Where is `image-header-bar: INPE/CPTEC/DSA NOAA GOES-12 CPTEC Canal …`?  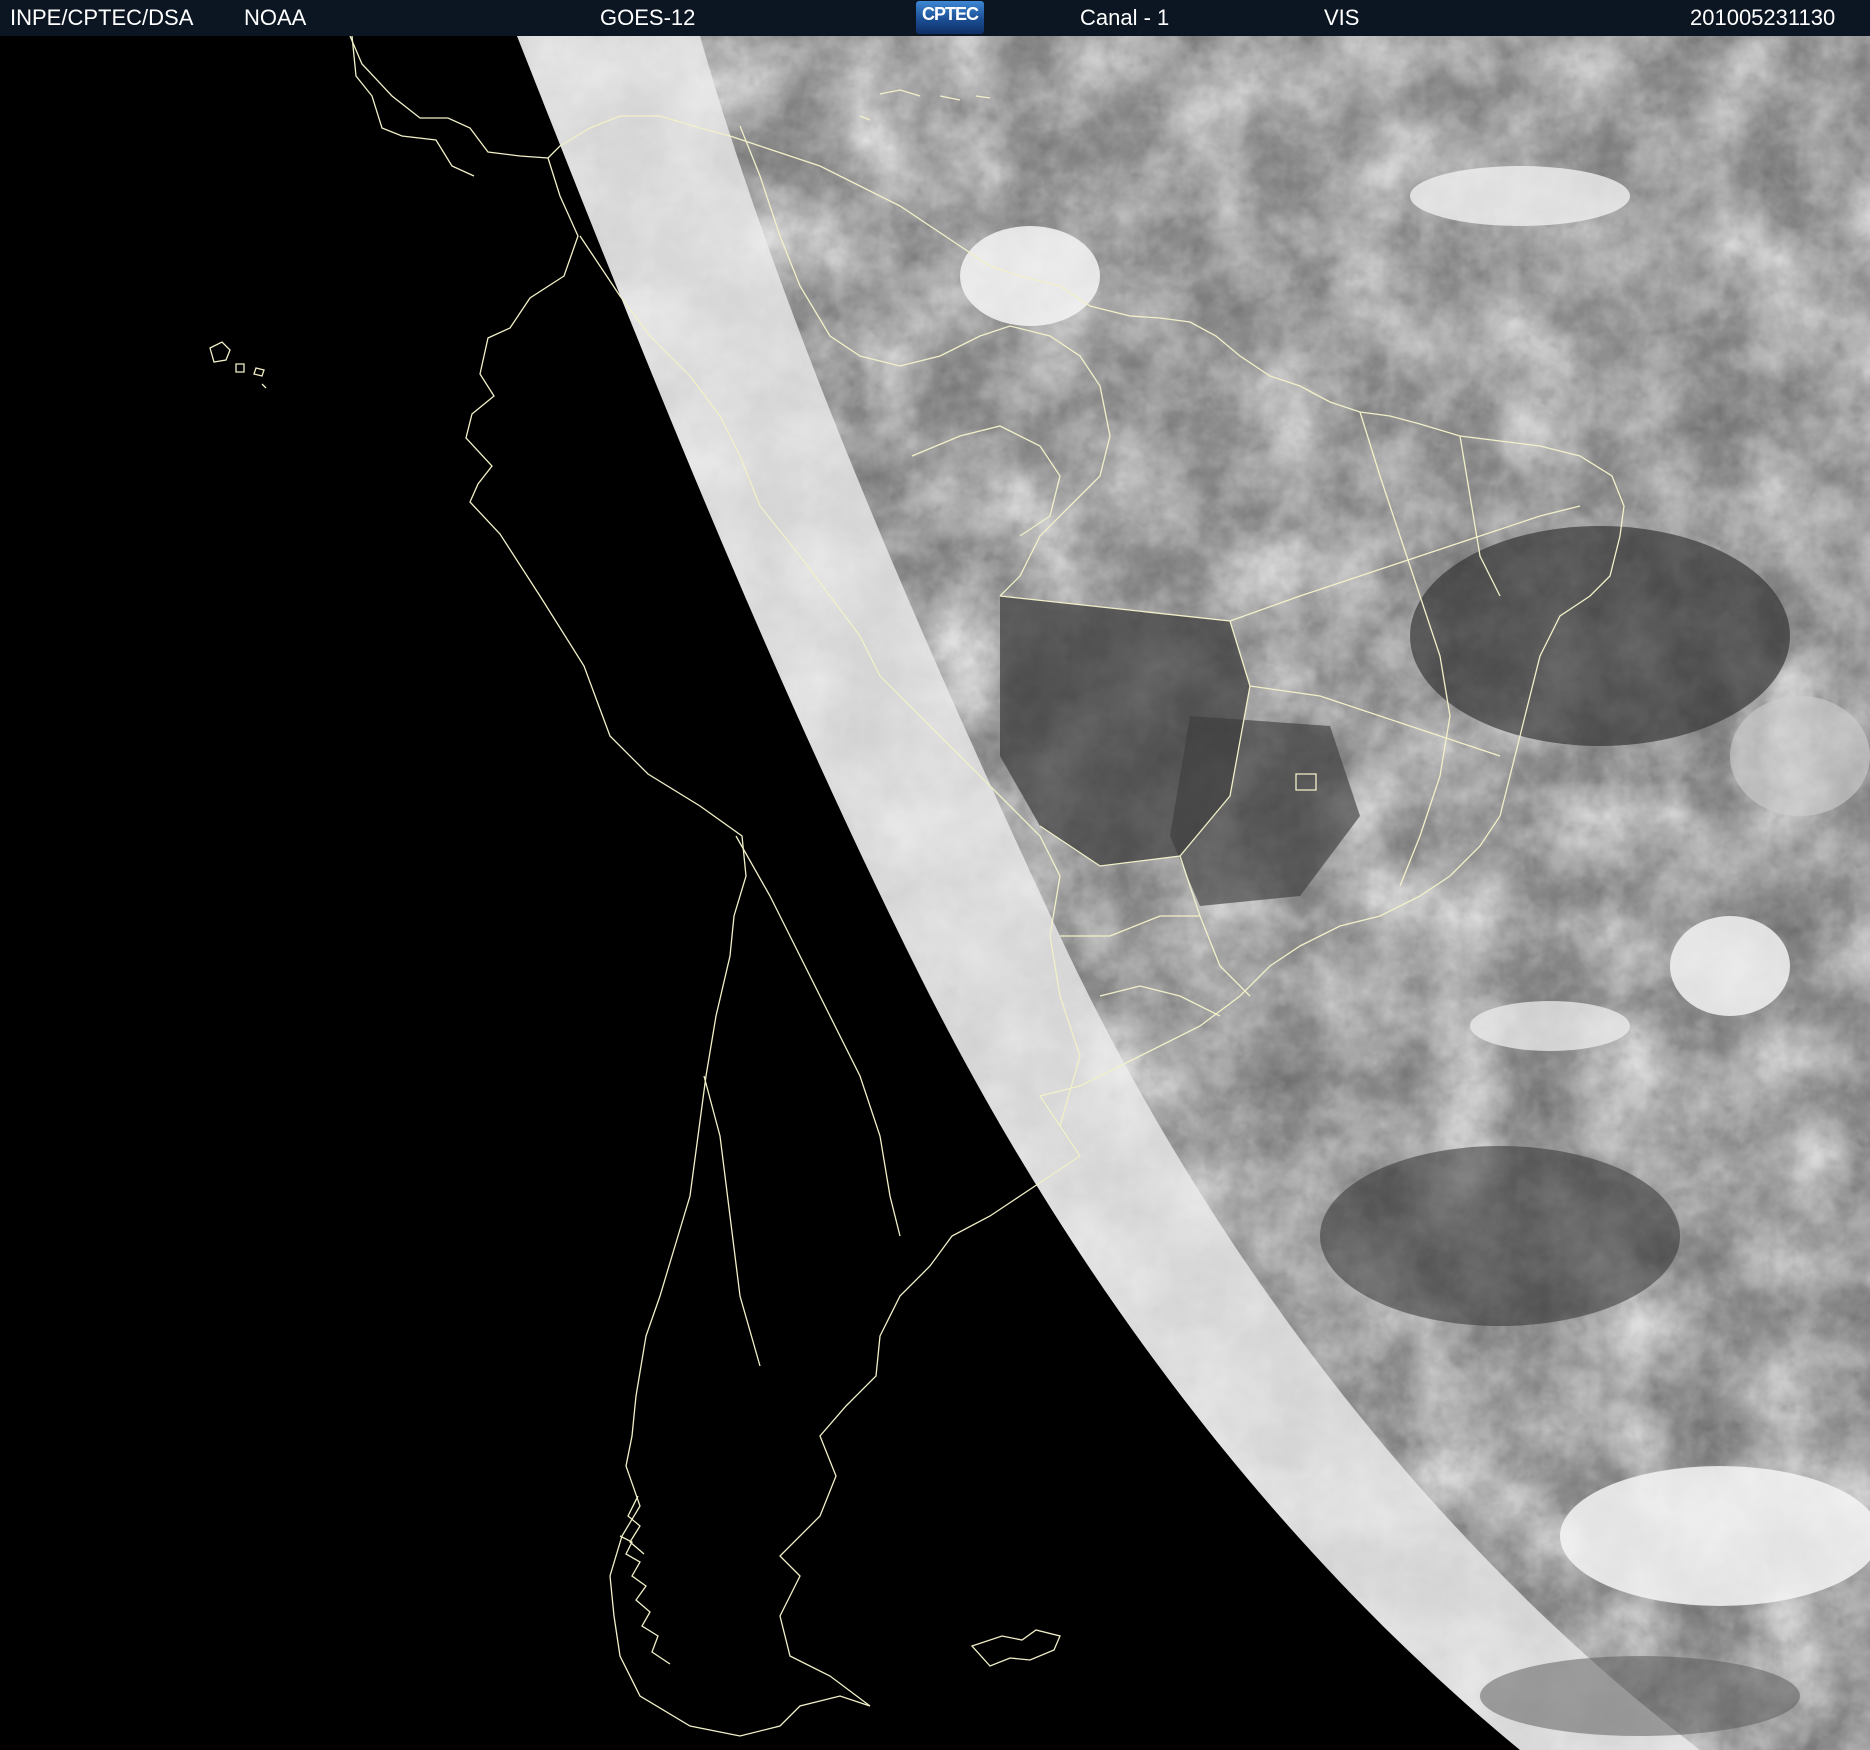
image-header-bar: INPE/CPTEC/DSA NOAA GOES-12 CPTEC Canal … is located at coordinates (935, 18).